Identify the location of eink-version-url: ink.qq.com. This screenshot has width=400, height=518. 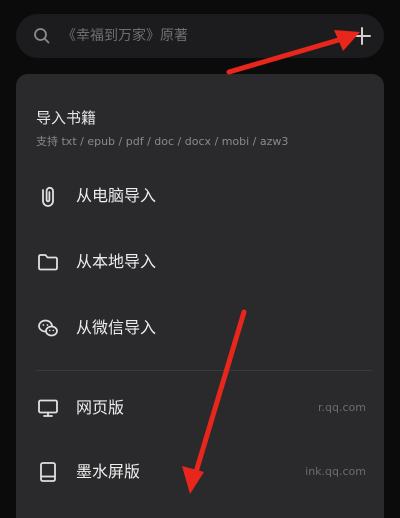
(335, 471).